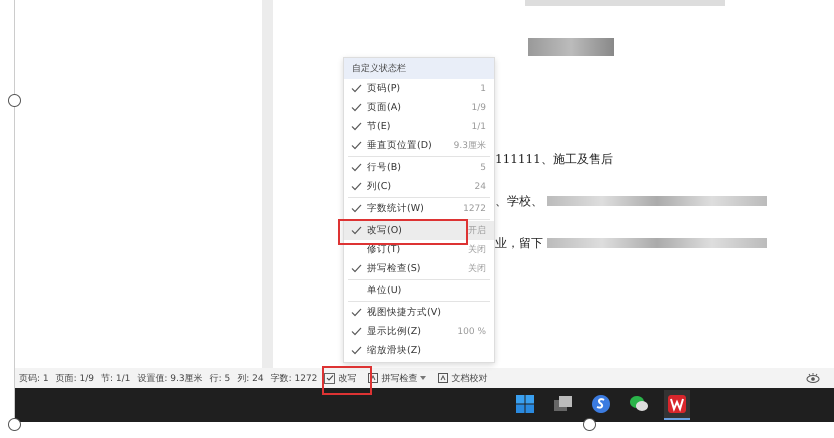 The height and width of the screenshot is (438, 834). What do you see at coordinates (34, 378) in the screenshot?
I see `status-field: 页码: 1` at bounding box center [34, 378].